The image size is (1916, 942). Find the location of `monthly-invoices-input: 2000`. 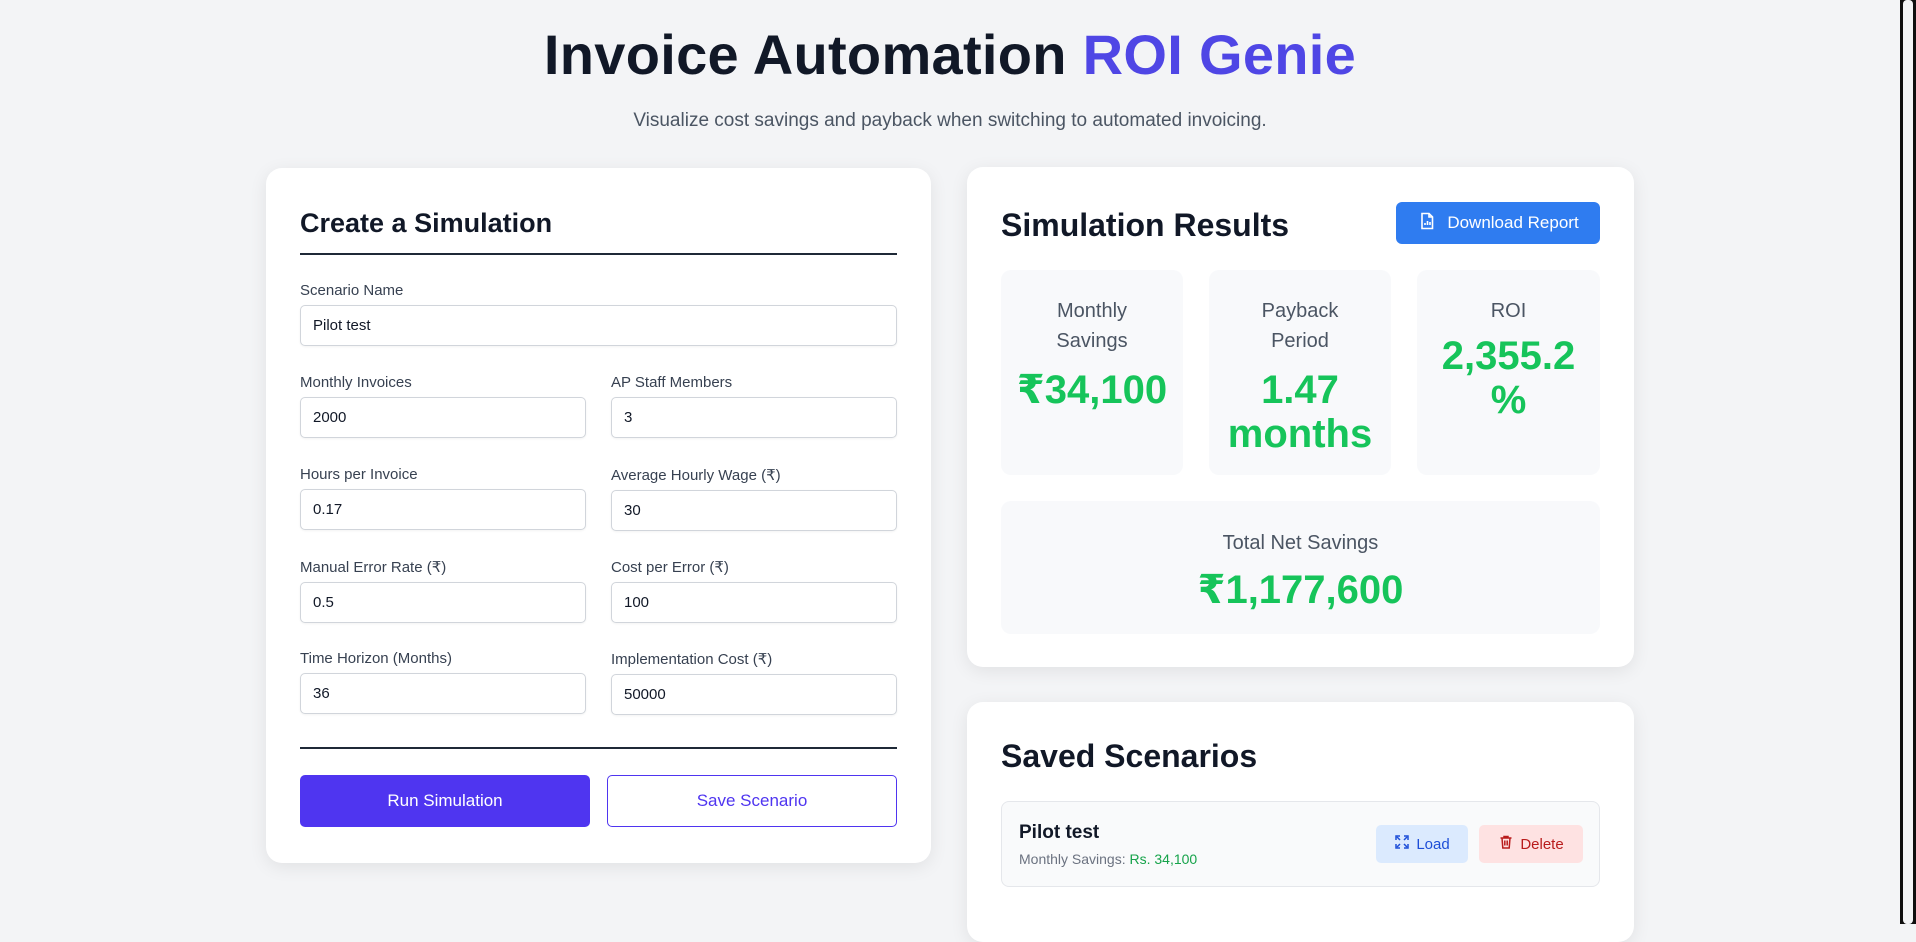

monthly-invoices-input: 2000 is located at coordinates (443, 417).